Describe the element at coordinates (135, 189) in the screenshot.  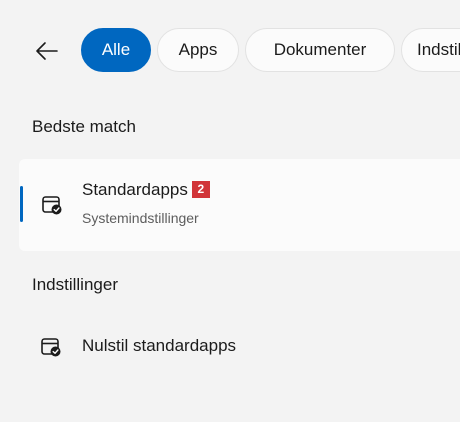
I see `best-match-title-text: Standardapps` at that location.